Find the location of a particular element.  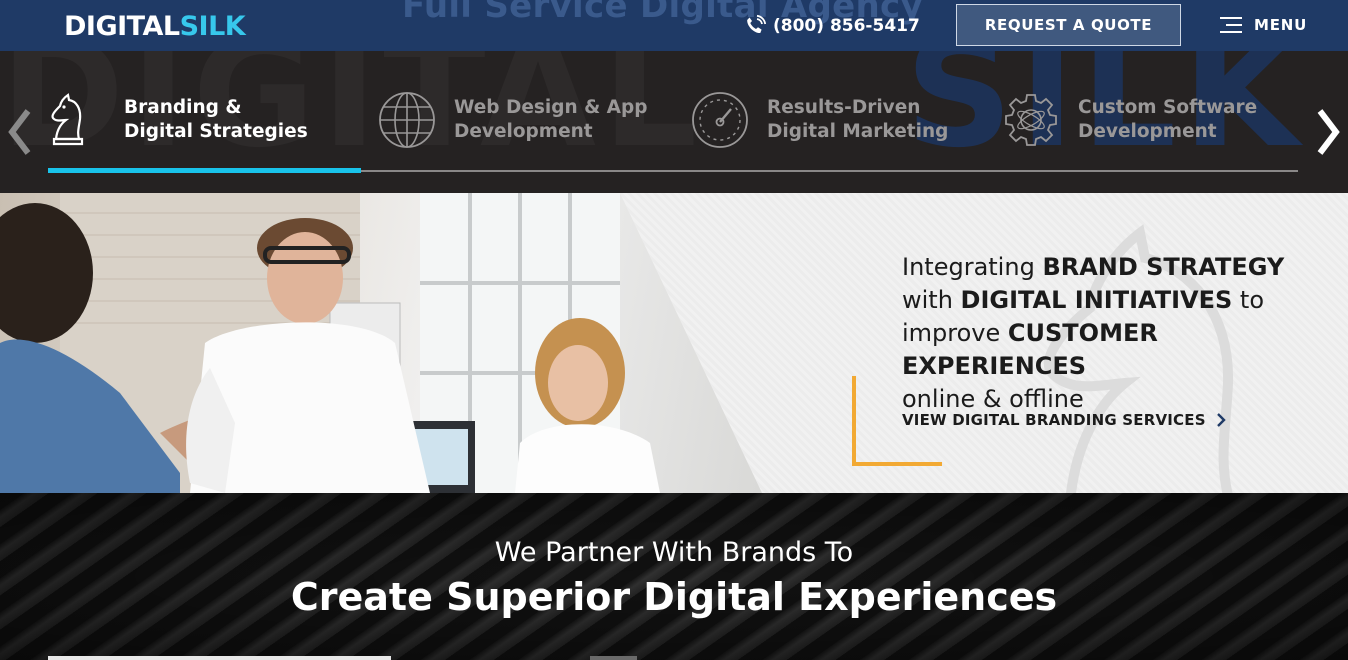

digitalsilk-logo: DIGITAL SILK is located at coordinates (155, 26).